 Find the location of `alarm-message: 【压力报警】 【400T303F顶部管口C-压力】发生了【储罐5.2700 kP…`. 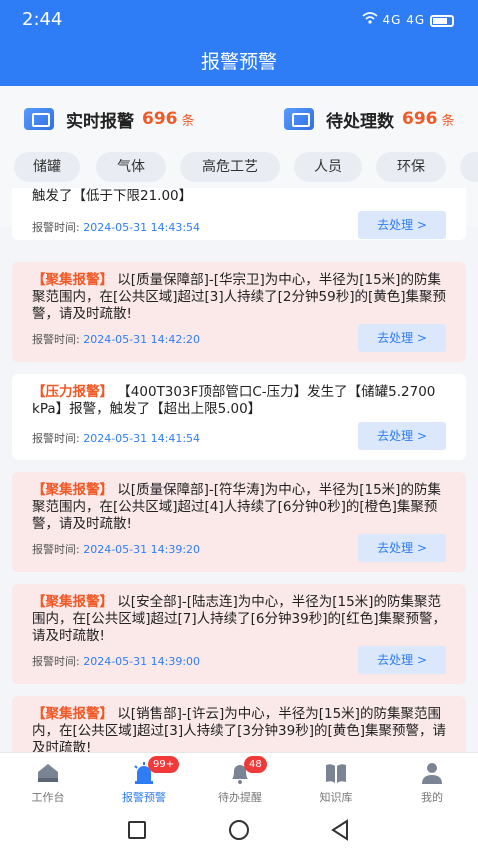

alarm-message: 【压力报警】 【400T303F顶部管口C-压力】发生了【储罐5.2700 kP… is located at coordinates (239, 396).